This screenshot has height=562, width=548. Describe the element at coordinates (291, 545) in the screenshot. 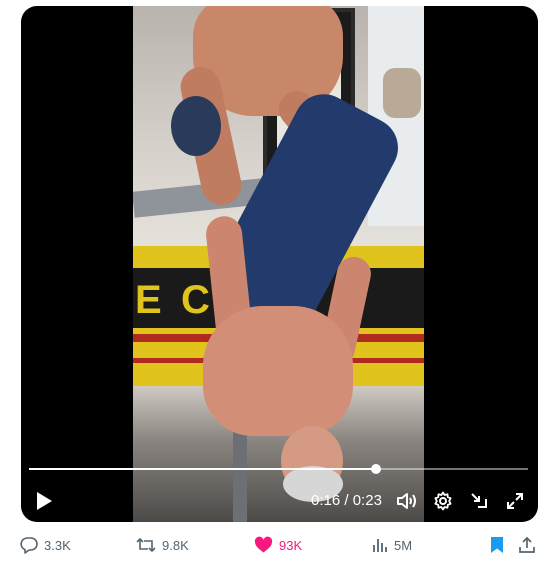

I see `like-count: 93K` at that location.